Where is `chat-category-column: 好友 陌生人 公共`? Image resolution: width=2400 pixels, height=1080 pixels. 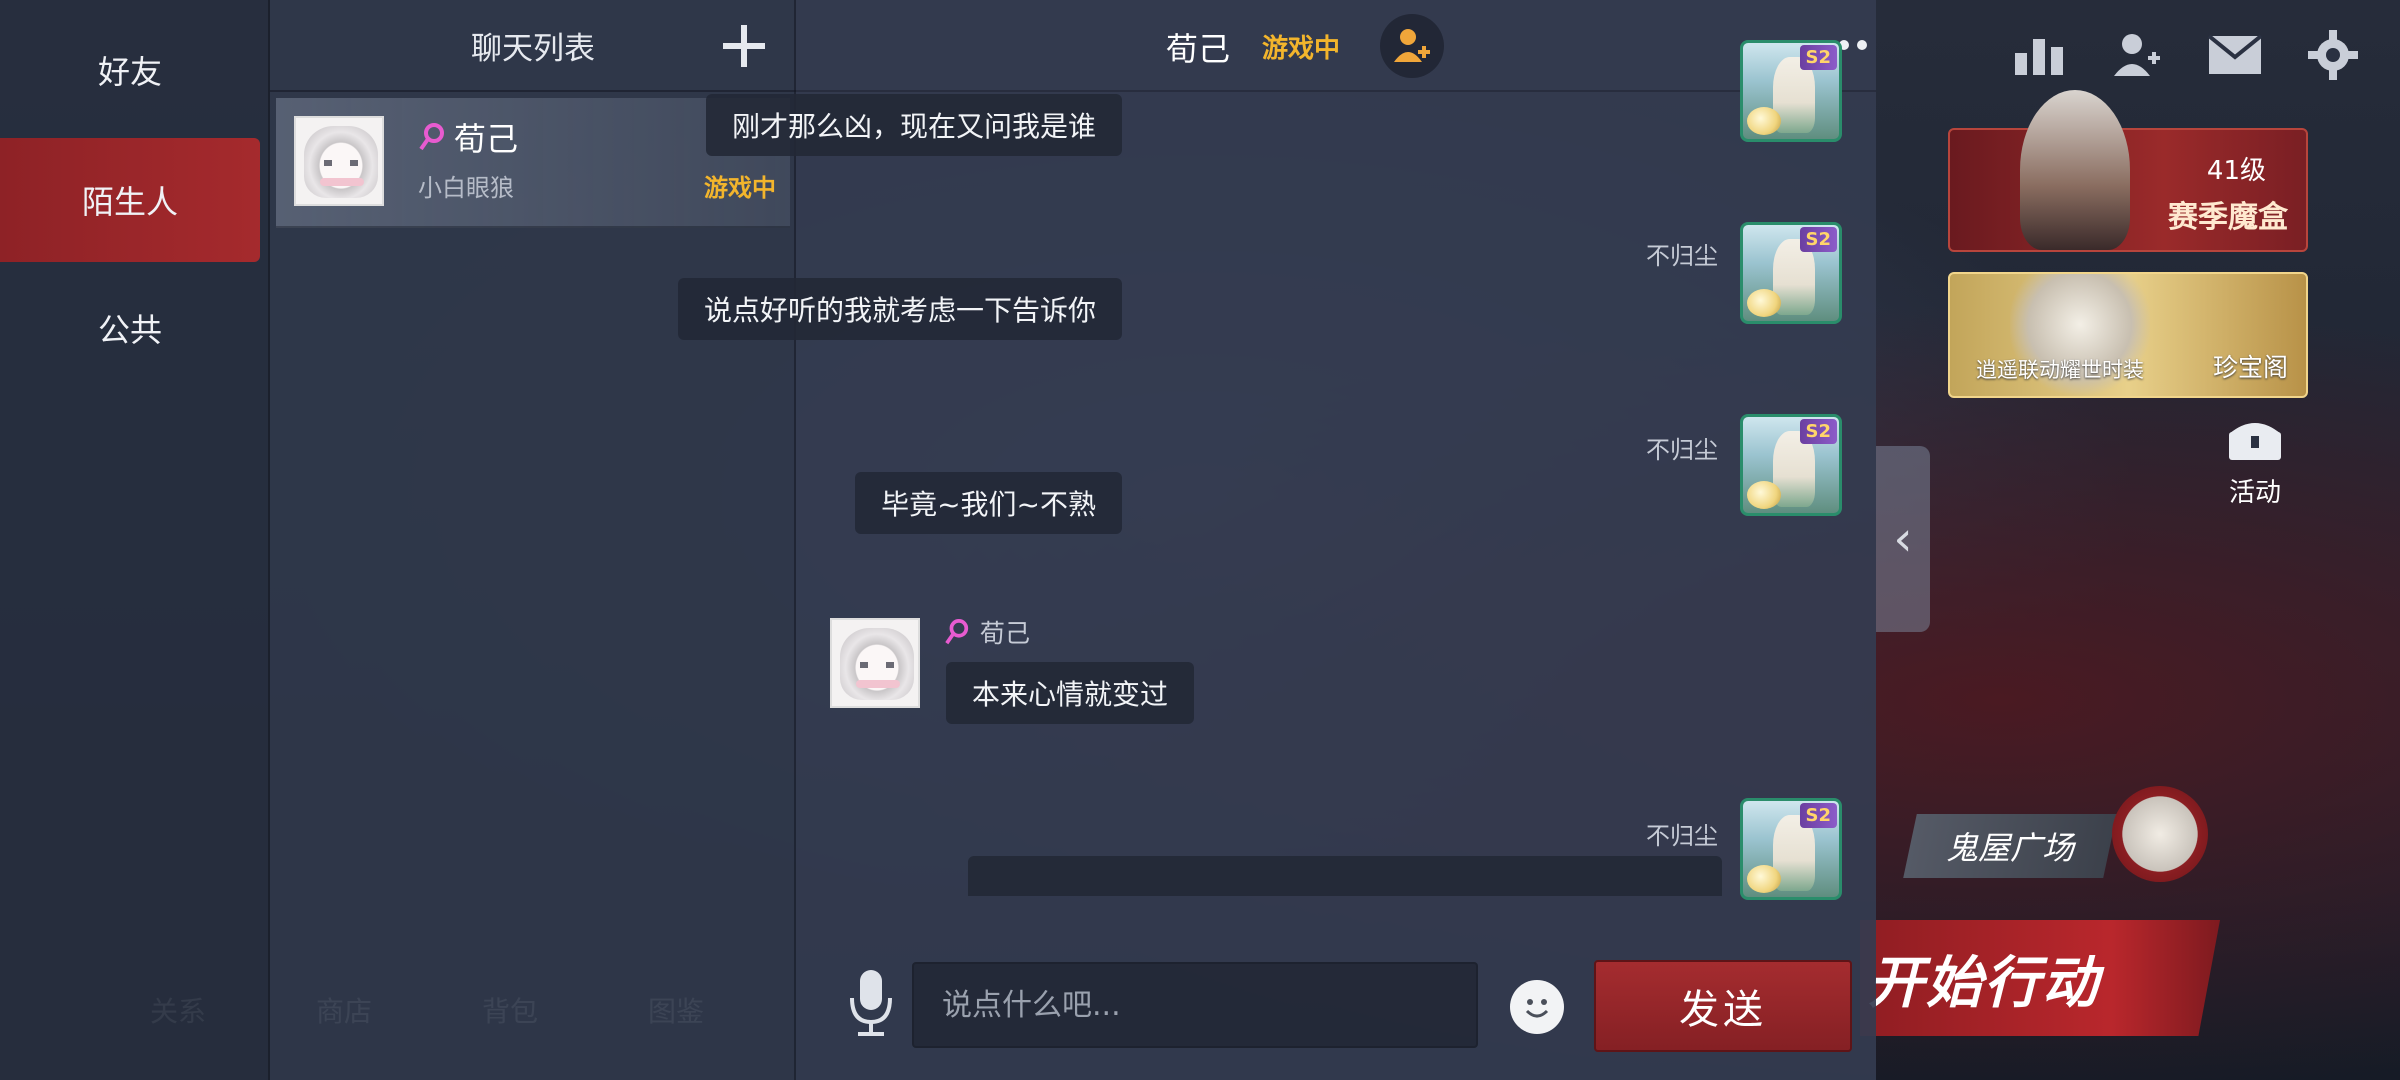 chat-category-column: 好友 陌生人 公共 is located at coordinates (135, 540).